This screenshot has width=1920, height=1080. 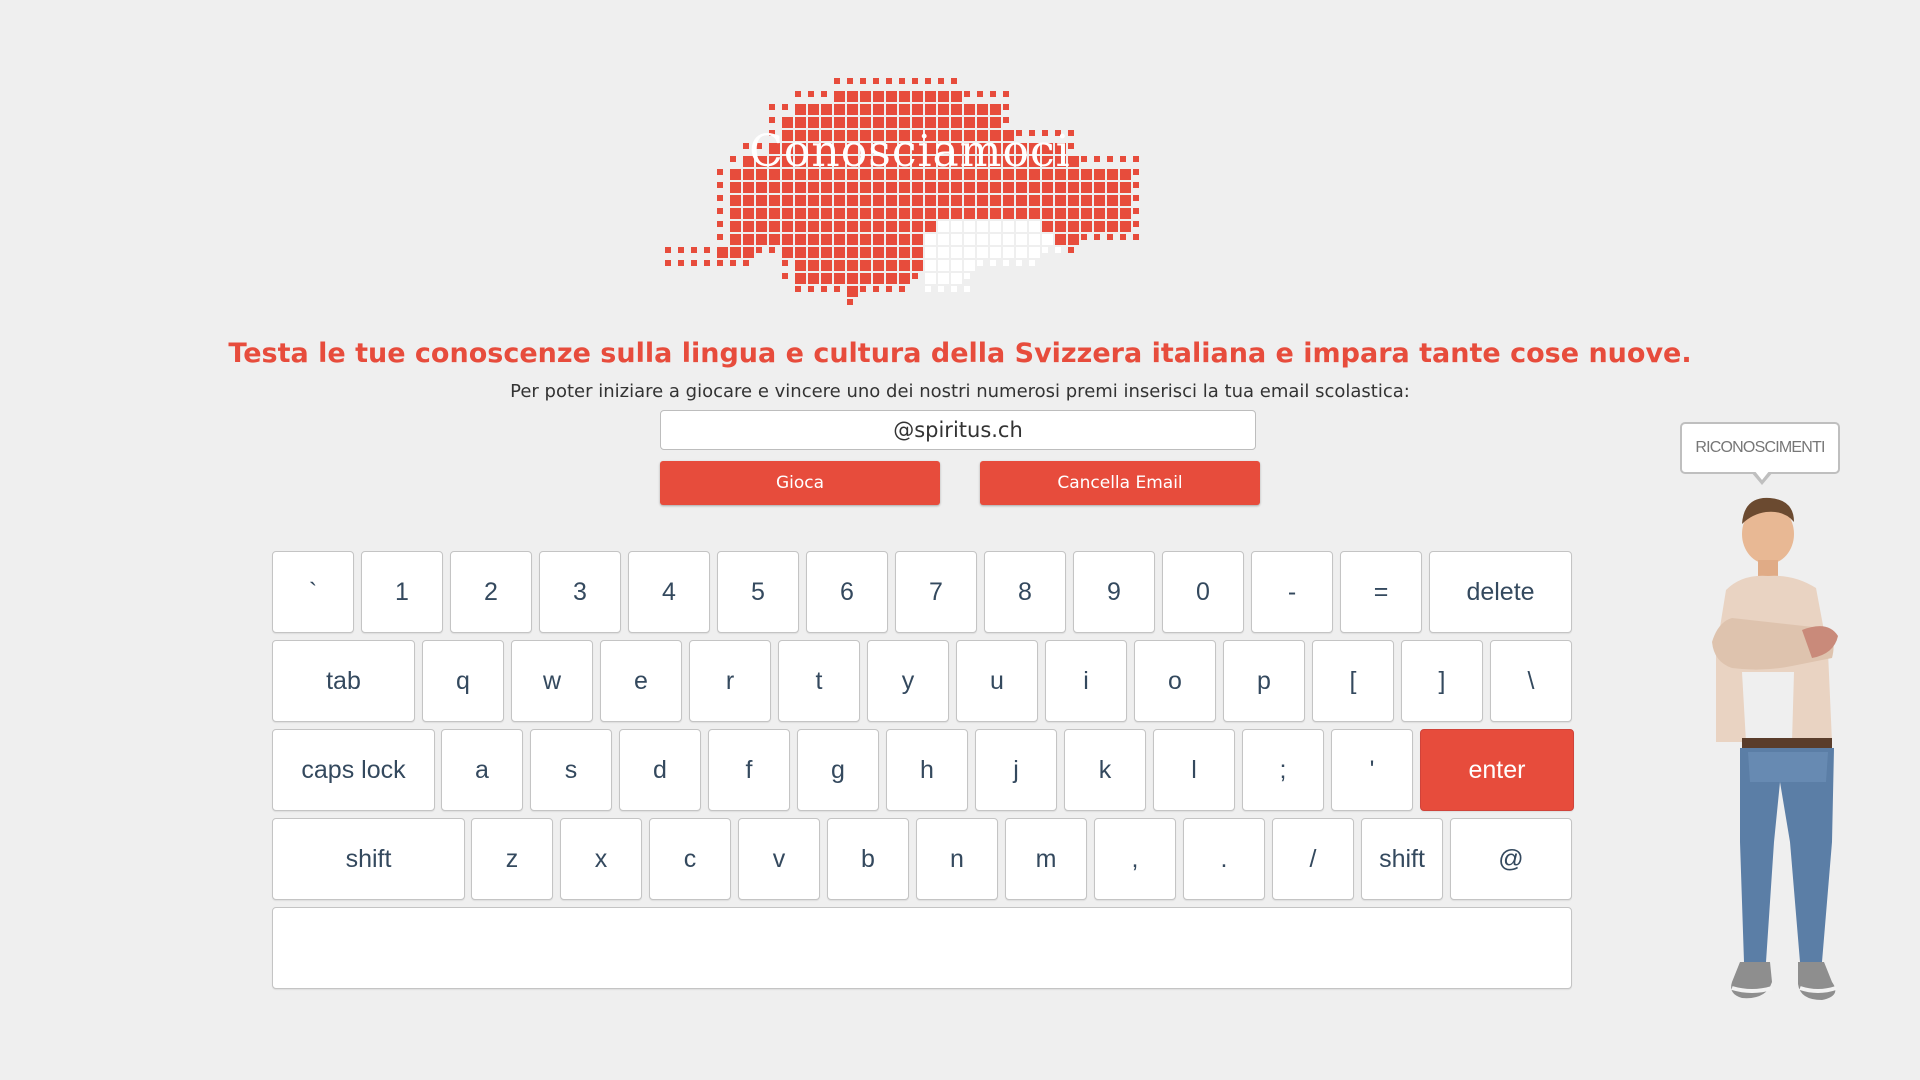 What do you see at coordinates (1016, 770) in the screenshot?
I see `key-j: j` at bounding box center [1016, 770].